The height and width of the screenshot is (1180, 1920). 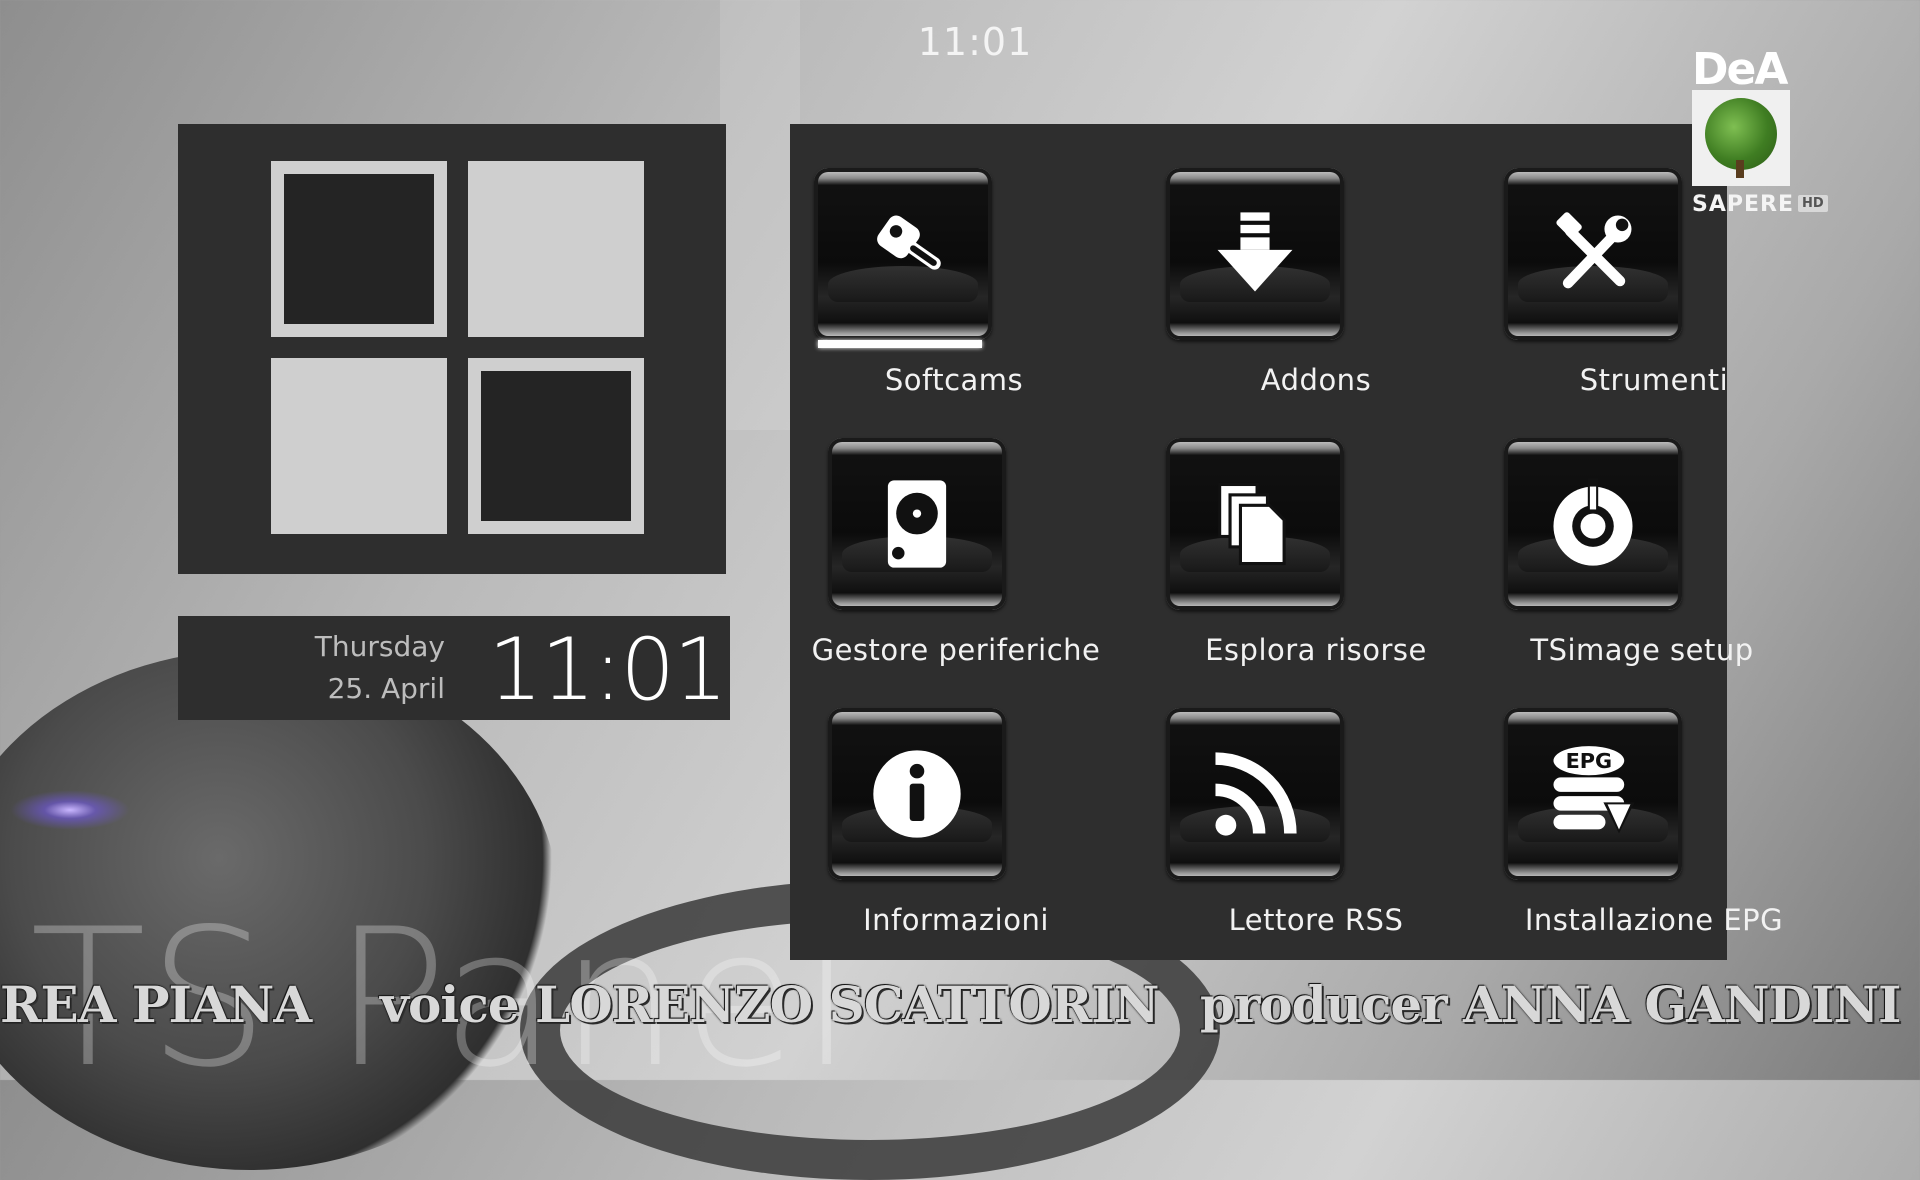 I want to click on credit-text: voice LORENZO SCATTORIN, so click(x=769, y=1004).